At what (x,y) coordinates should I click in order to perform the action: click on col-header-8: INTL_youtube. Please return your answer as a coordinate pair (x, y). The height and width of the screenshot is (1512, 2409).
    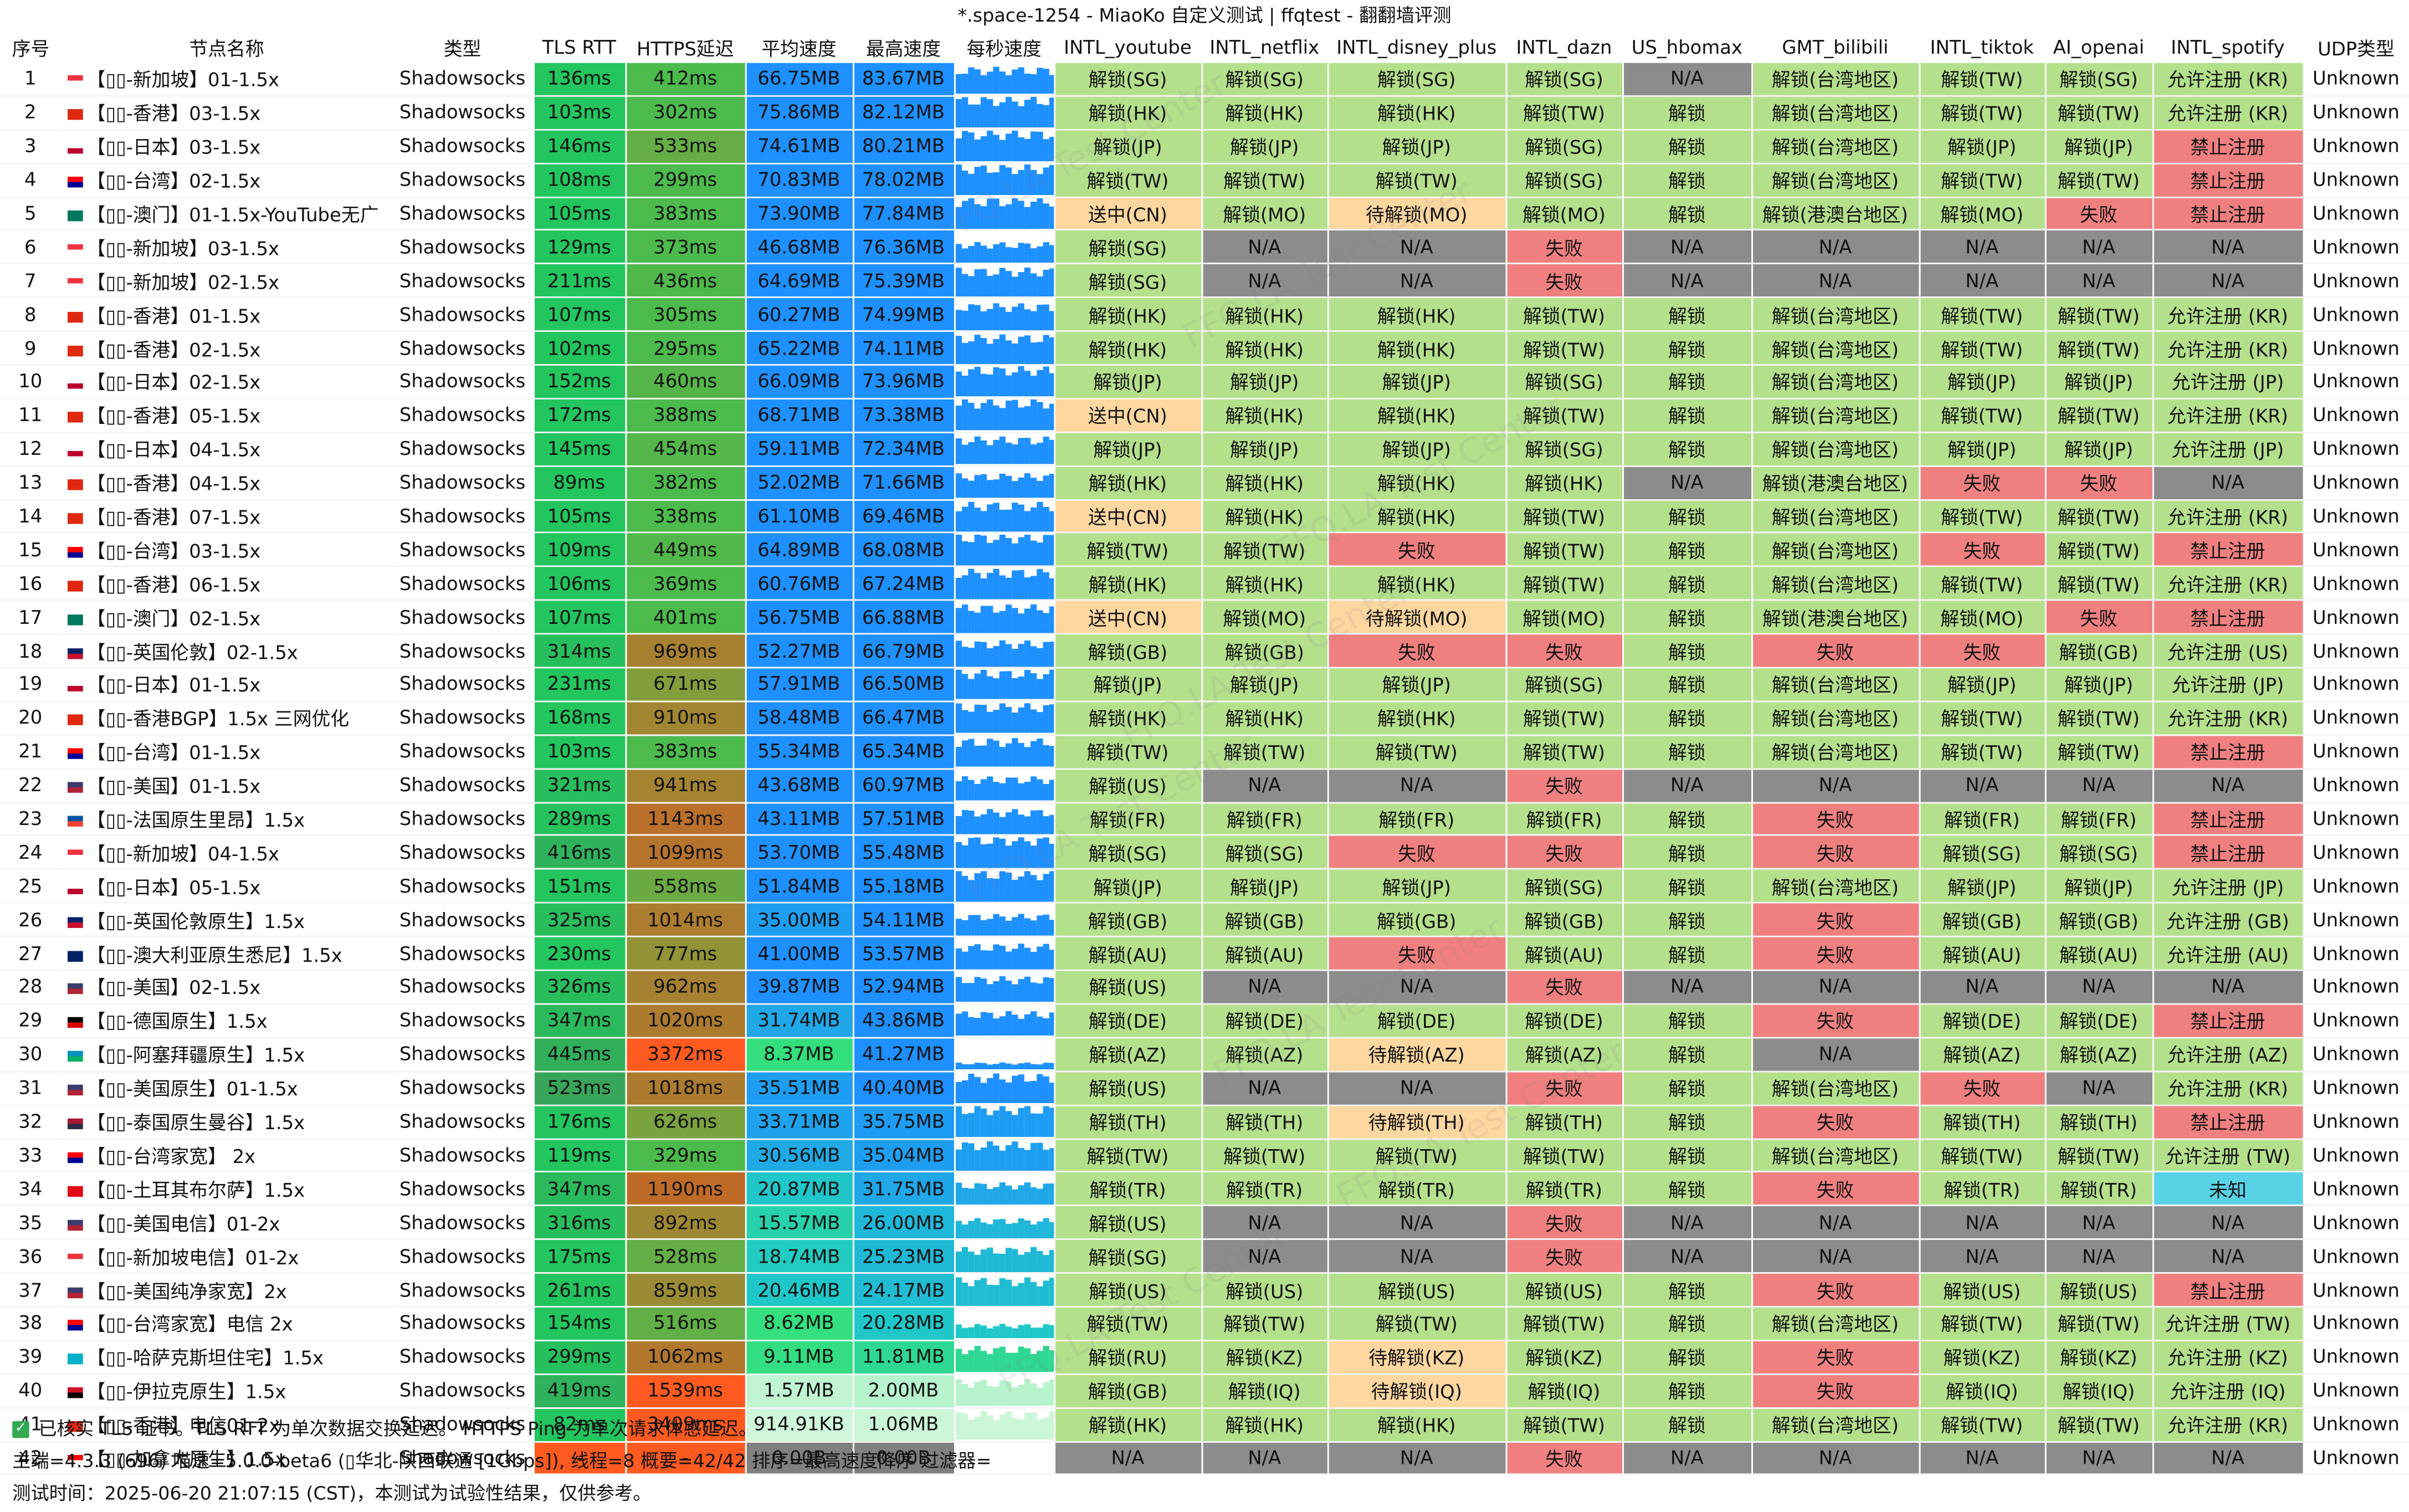
    Looking at the image, I should click on (1128, 48).